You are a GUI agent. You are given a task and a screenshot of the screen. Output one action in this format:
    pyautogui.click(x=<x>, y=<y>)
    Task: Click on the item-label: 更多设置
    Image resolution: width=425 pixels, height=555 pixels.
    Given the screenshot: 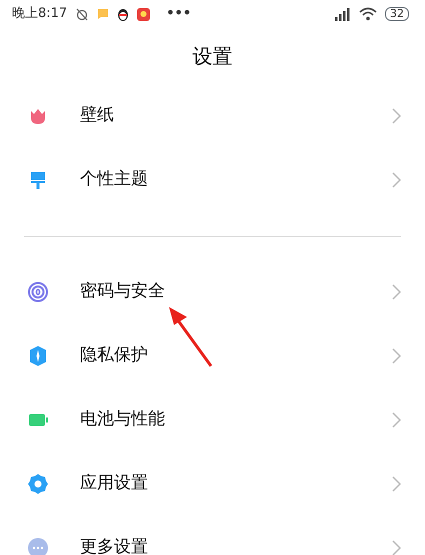 What is the action you would take?
    pyautogui.click(x=114, y=545)
    